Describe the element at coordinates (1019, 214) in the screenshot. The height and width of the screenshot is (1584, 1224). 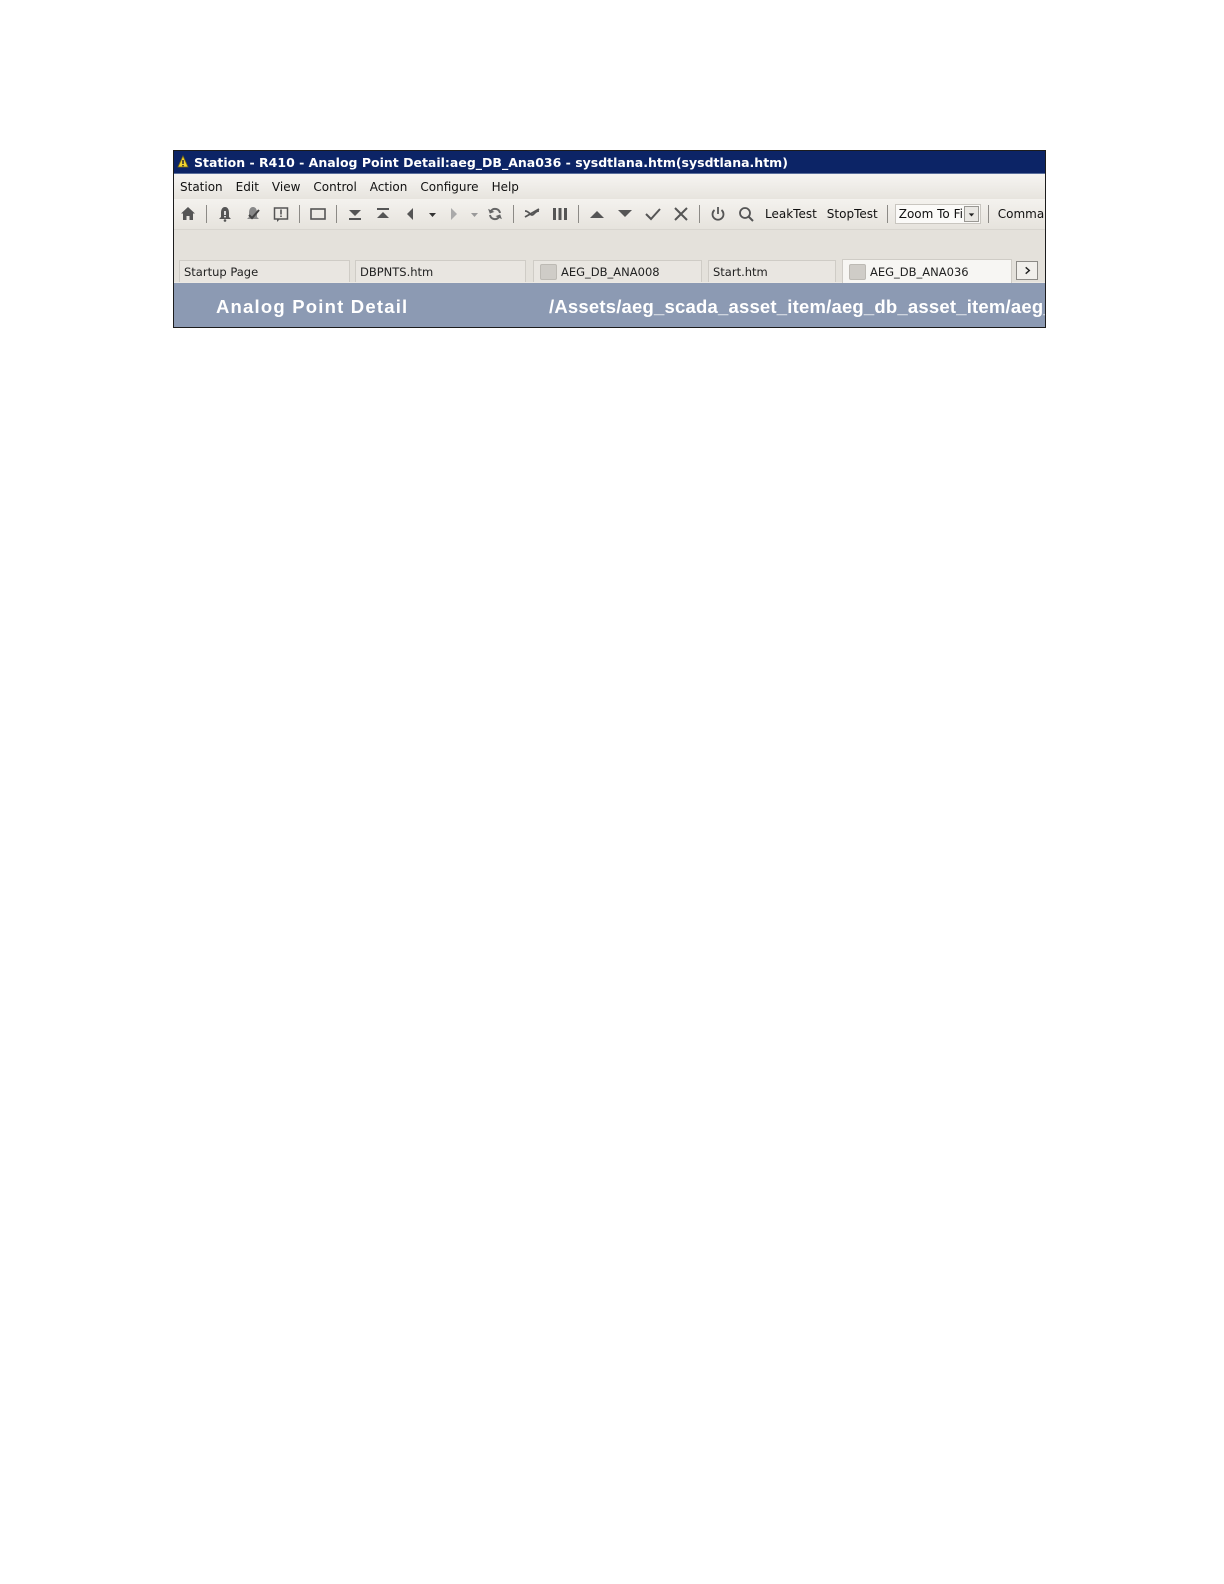
I see `command-field: Comman` at that location.